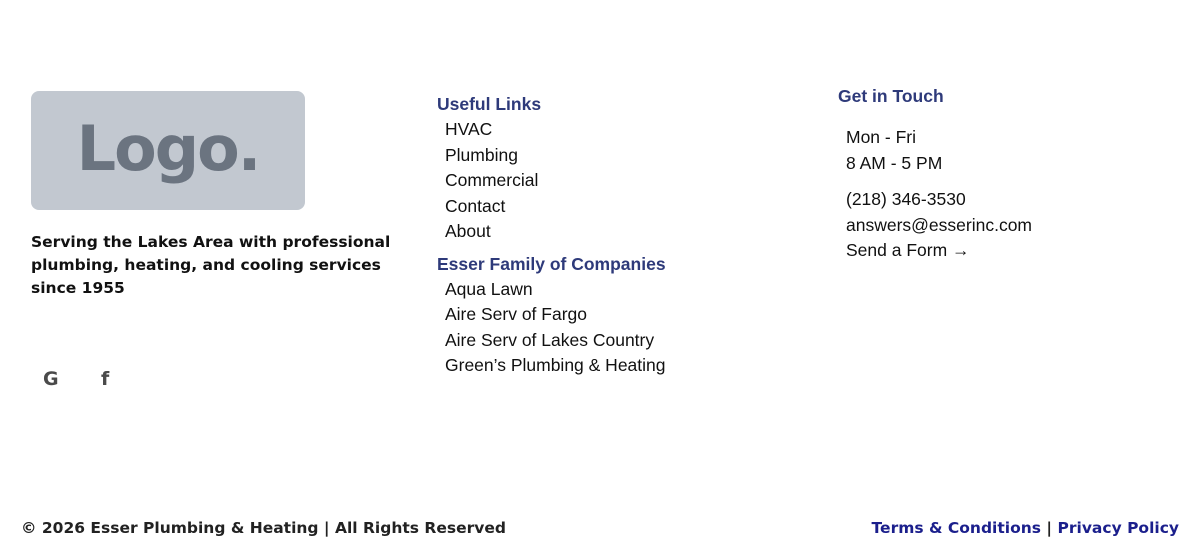 Image resolution: width=1200 pixels, height=552 pixels. I want to click on email-link: answers@esserinc.com, so click(939, 226).